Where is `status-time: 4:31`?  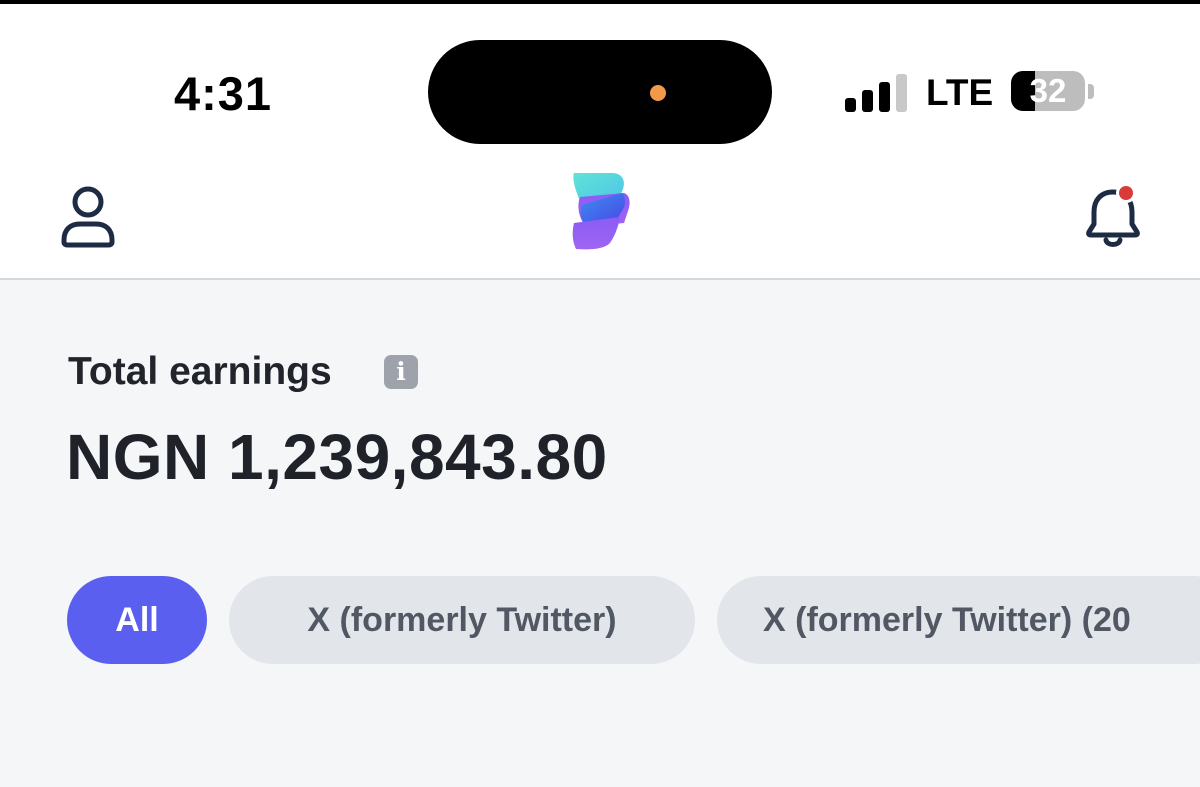
status-time: 4:31 is located at coordinates (223, 93).